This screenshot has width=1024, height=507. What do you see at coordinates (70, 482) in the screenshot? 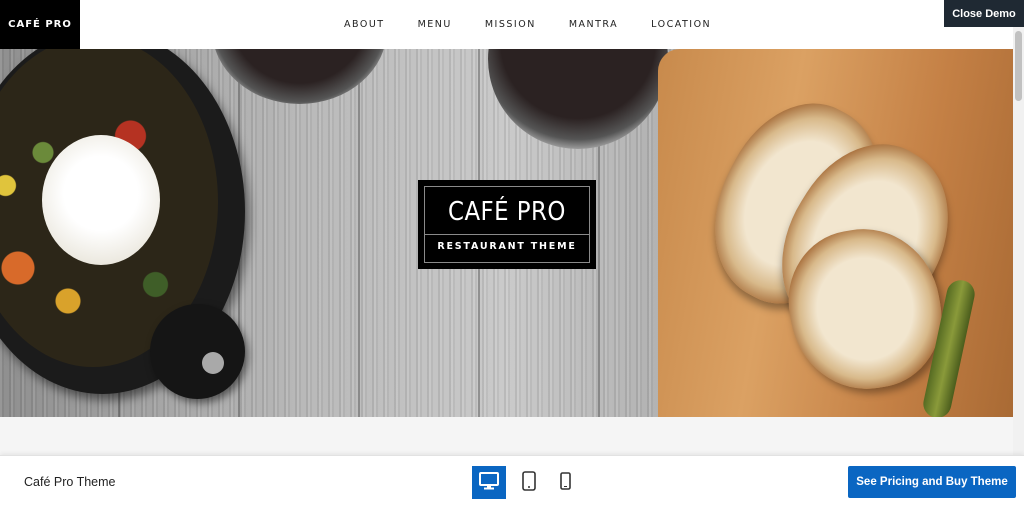
I see `theme-name: Café Pro Theme` at bounding box center [70, 482].